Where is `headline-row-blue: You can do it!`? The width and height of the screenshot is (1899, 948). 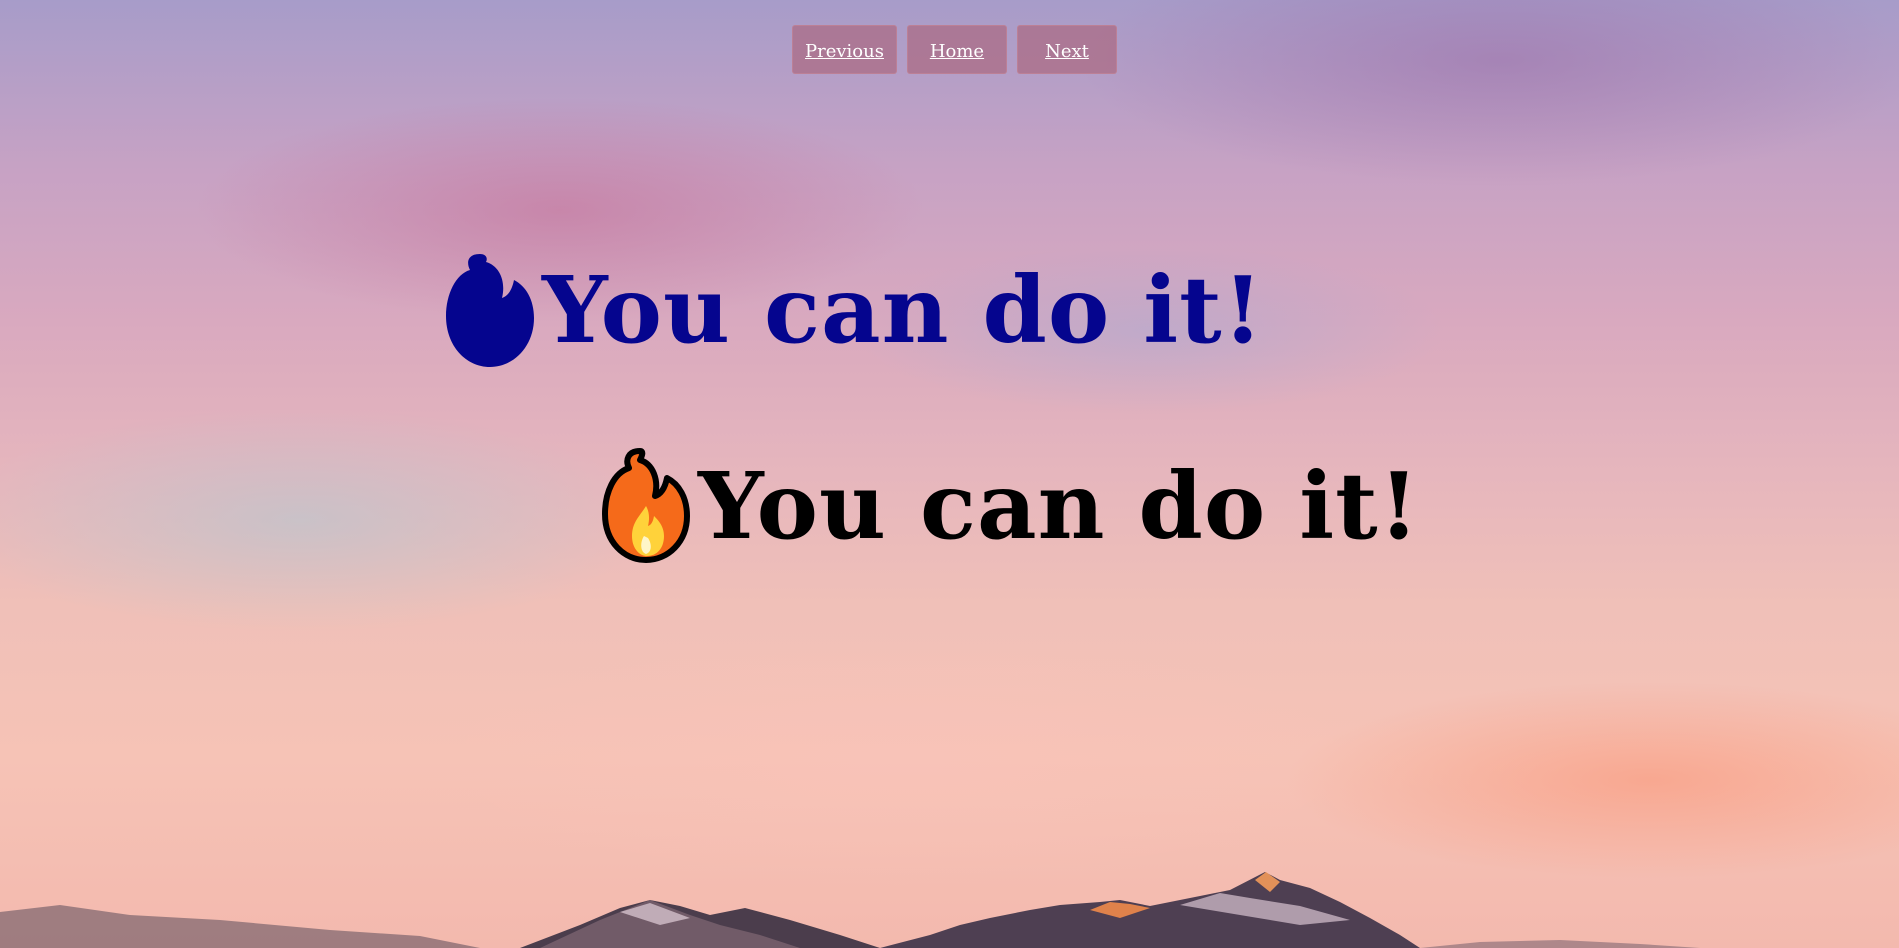 headline-row-blue: You can do it! is located at coordinates (855, 309).